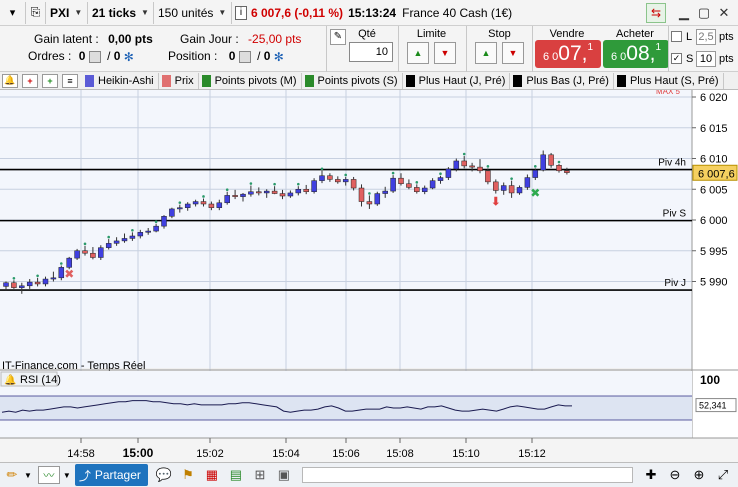 This screenshot has height=487, width=738. I want to click on indicator-item: Points pivots (M), so click(250, 80).